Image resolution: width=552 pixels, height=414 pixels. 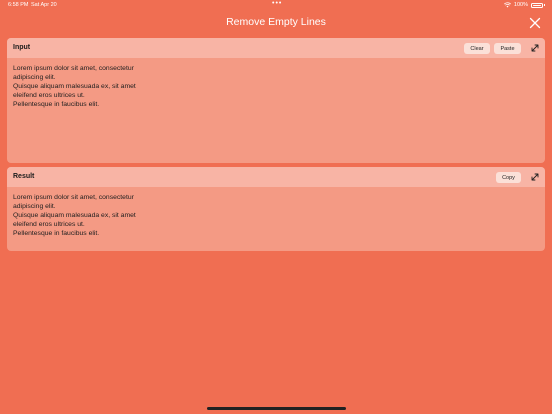 I want to click on result-line: Quisque aliquam malesuada ex, sit amet, so click(x=74, y=215).